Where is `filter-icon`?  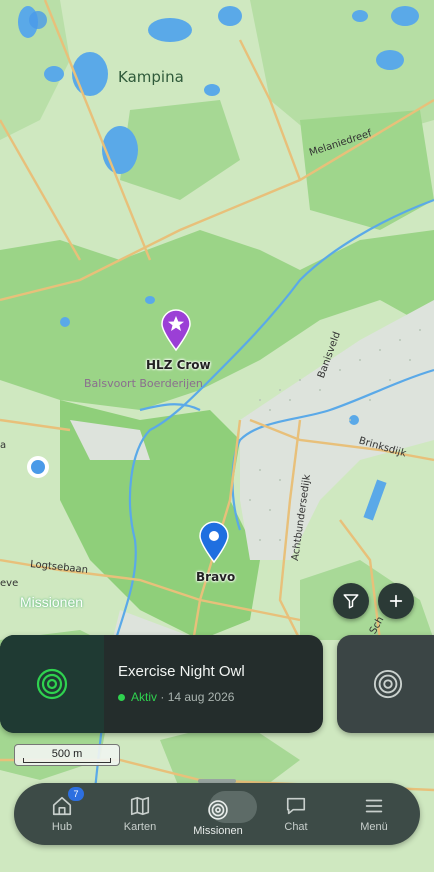
filter-icon is located at coordinates (351, 601).